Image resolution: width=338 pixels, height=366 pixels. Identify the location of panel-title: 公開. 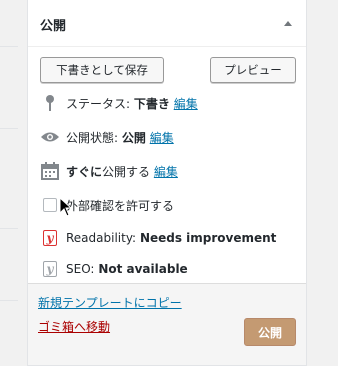
(53, 26).